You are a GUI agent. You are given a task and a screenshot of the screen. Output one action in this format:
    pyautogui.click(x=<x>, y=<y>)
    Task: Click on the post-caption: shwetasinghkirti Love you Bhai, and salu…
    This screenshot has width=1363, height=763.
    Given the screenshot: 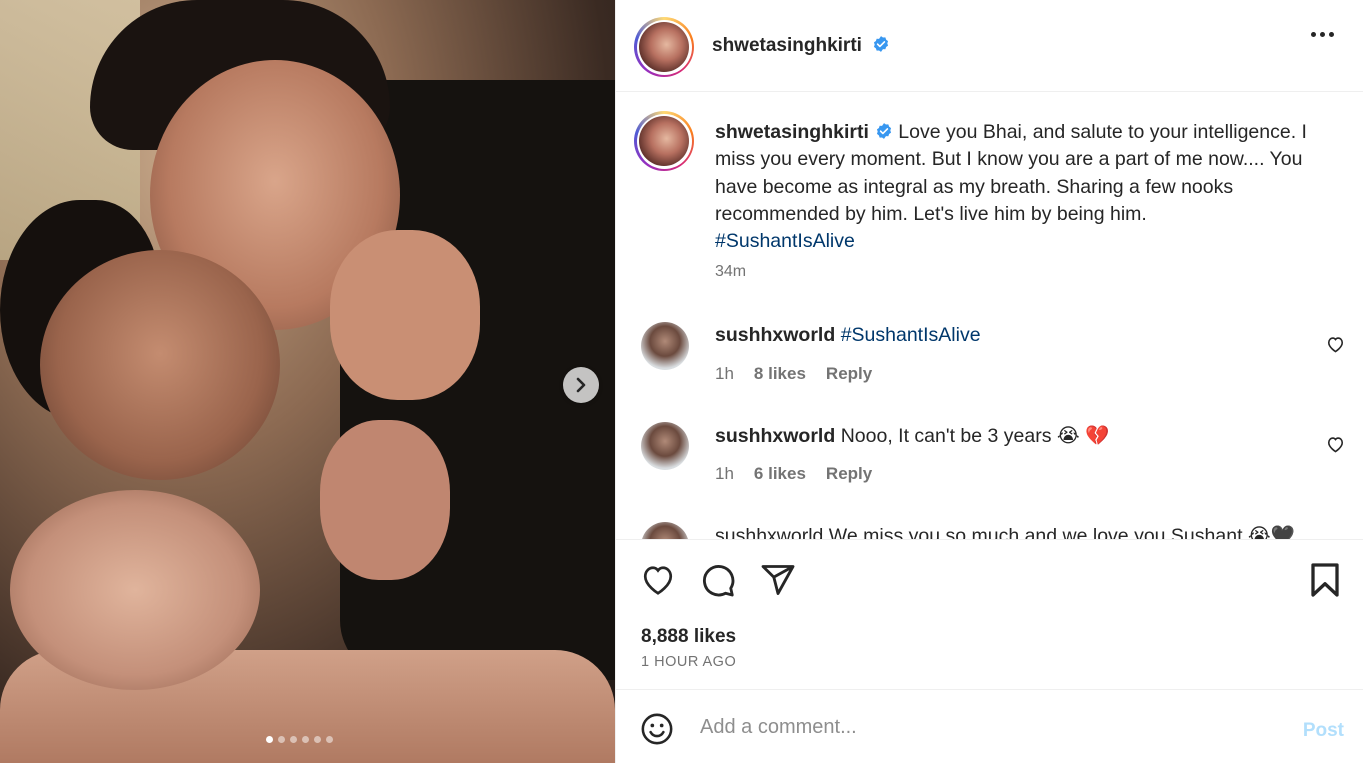 What is the action you would take?
    pyautogui.click(x=1020, y=187)
    